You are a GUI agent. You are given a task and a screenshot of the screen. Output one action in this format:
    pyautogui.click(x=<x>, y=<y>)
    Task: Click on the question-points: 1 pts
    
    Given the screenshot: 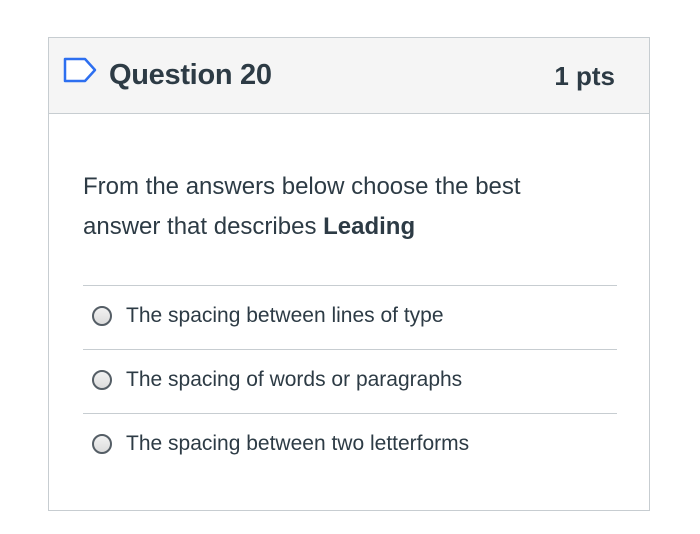 What is the action you would take?
    pyautogui.click(x=584, y=76)
    